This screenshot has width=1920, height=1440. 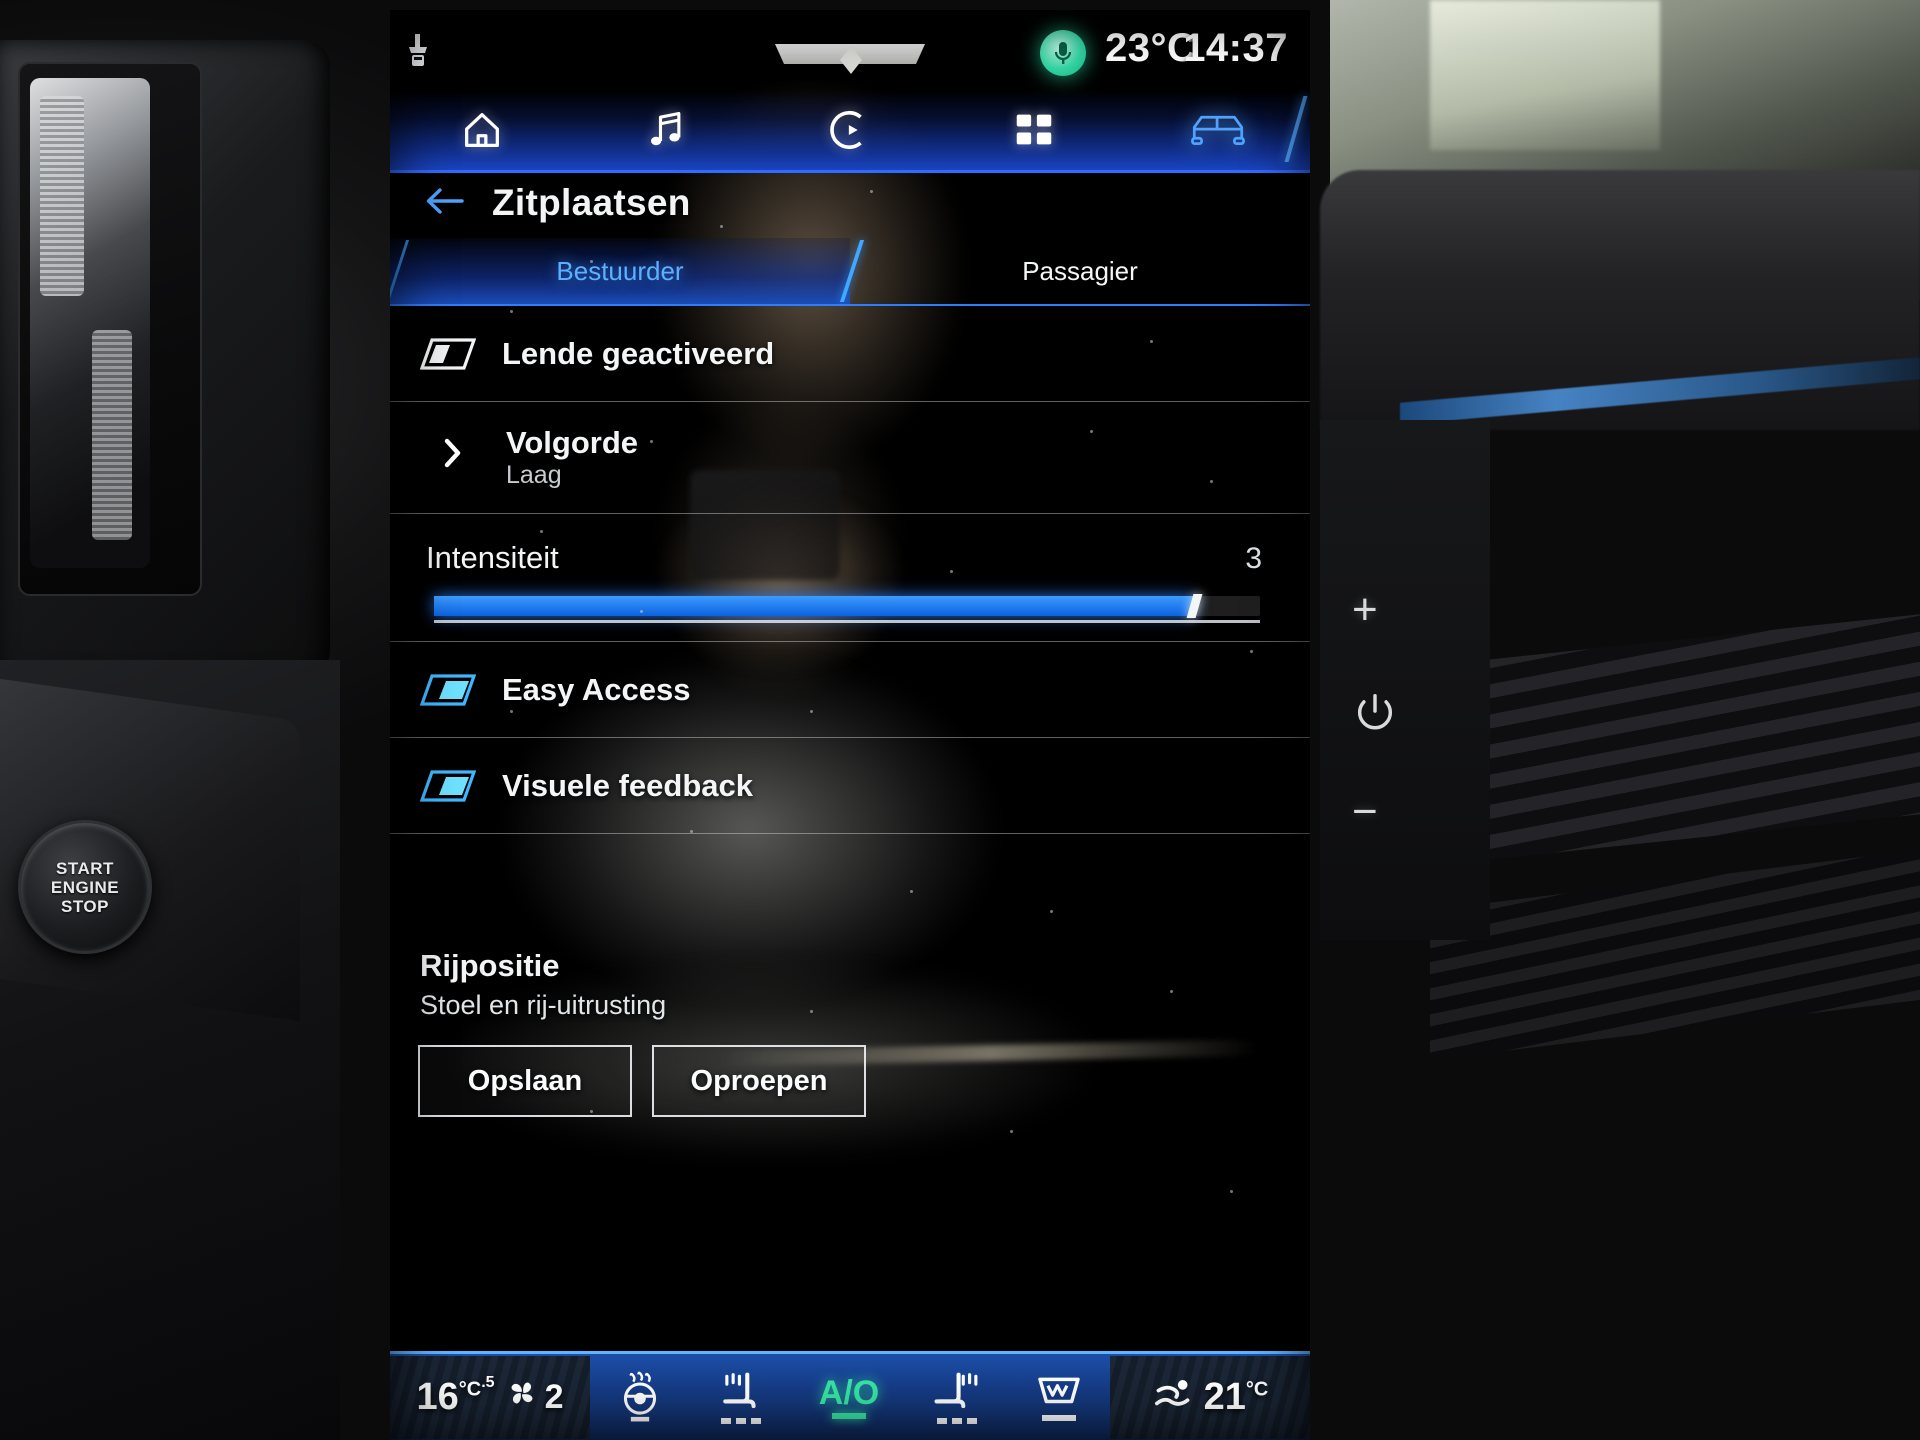 What do you see at coordinates (640, 1397) in the screenshot?
I see `steering-wheel-heat-icon` at bounding box center [640, 1397].